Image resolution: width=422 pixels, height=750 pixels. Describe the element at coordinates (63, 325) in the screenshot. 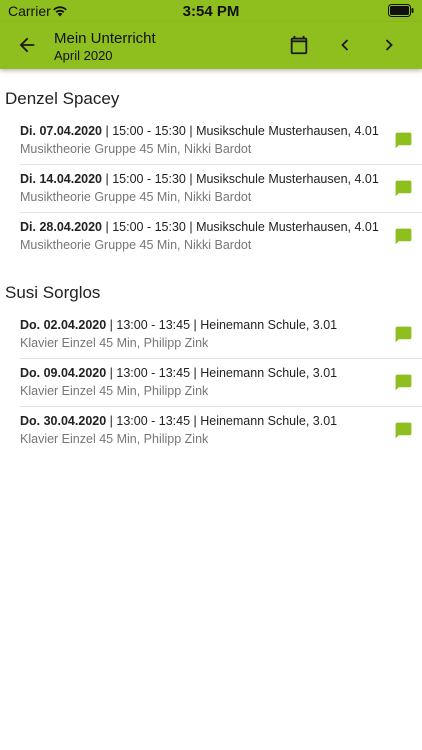

I see `lesson-date: Do. 02.04.2020` at that location.